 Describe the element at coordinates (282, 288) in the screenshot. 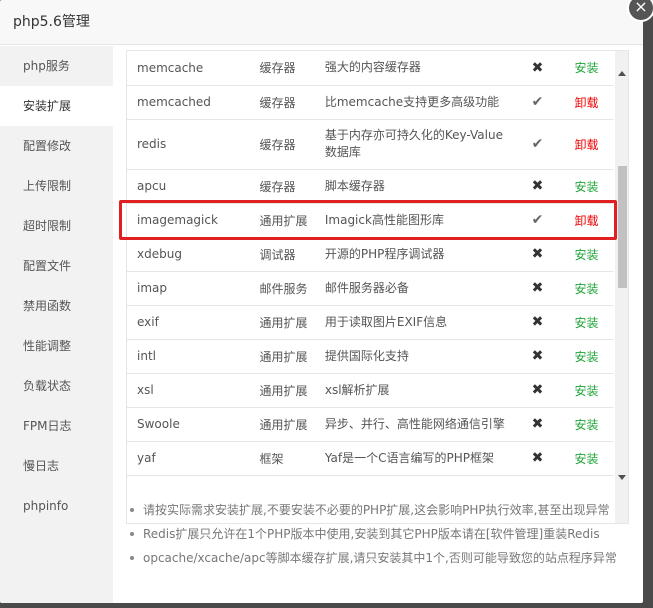

I see `extension-type: 邮件服务` at that location.